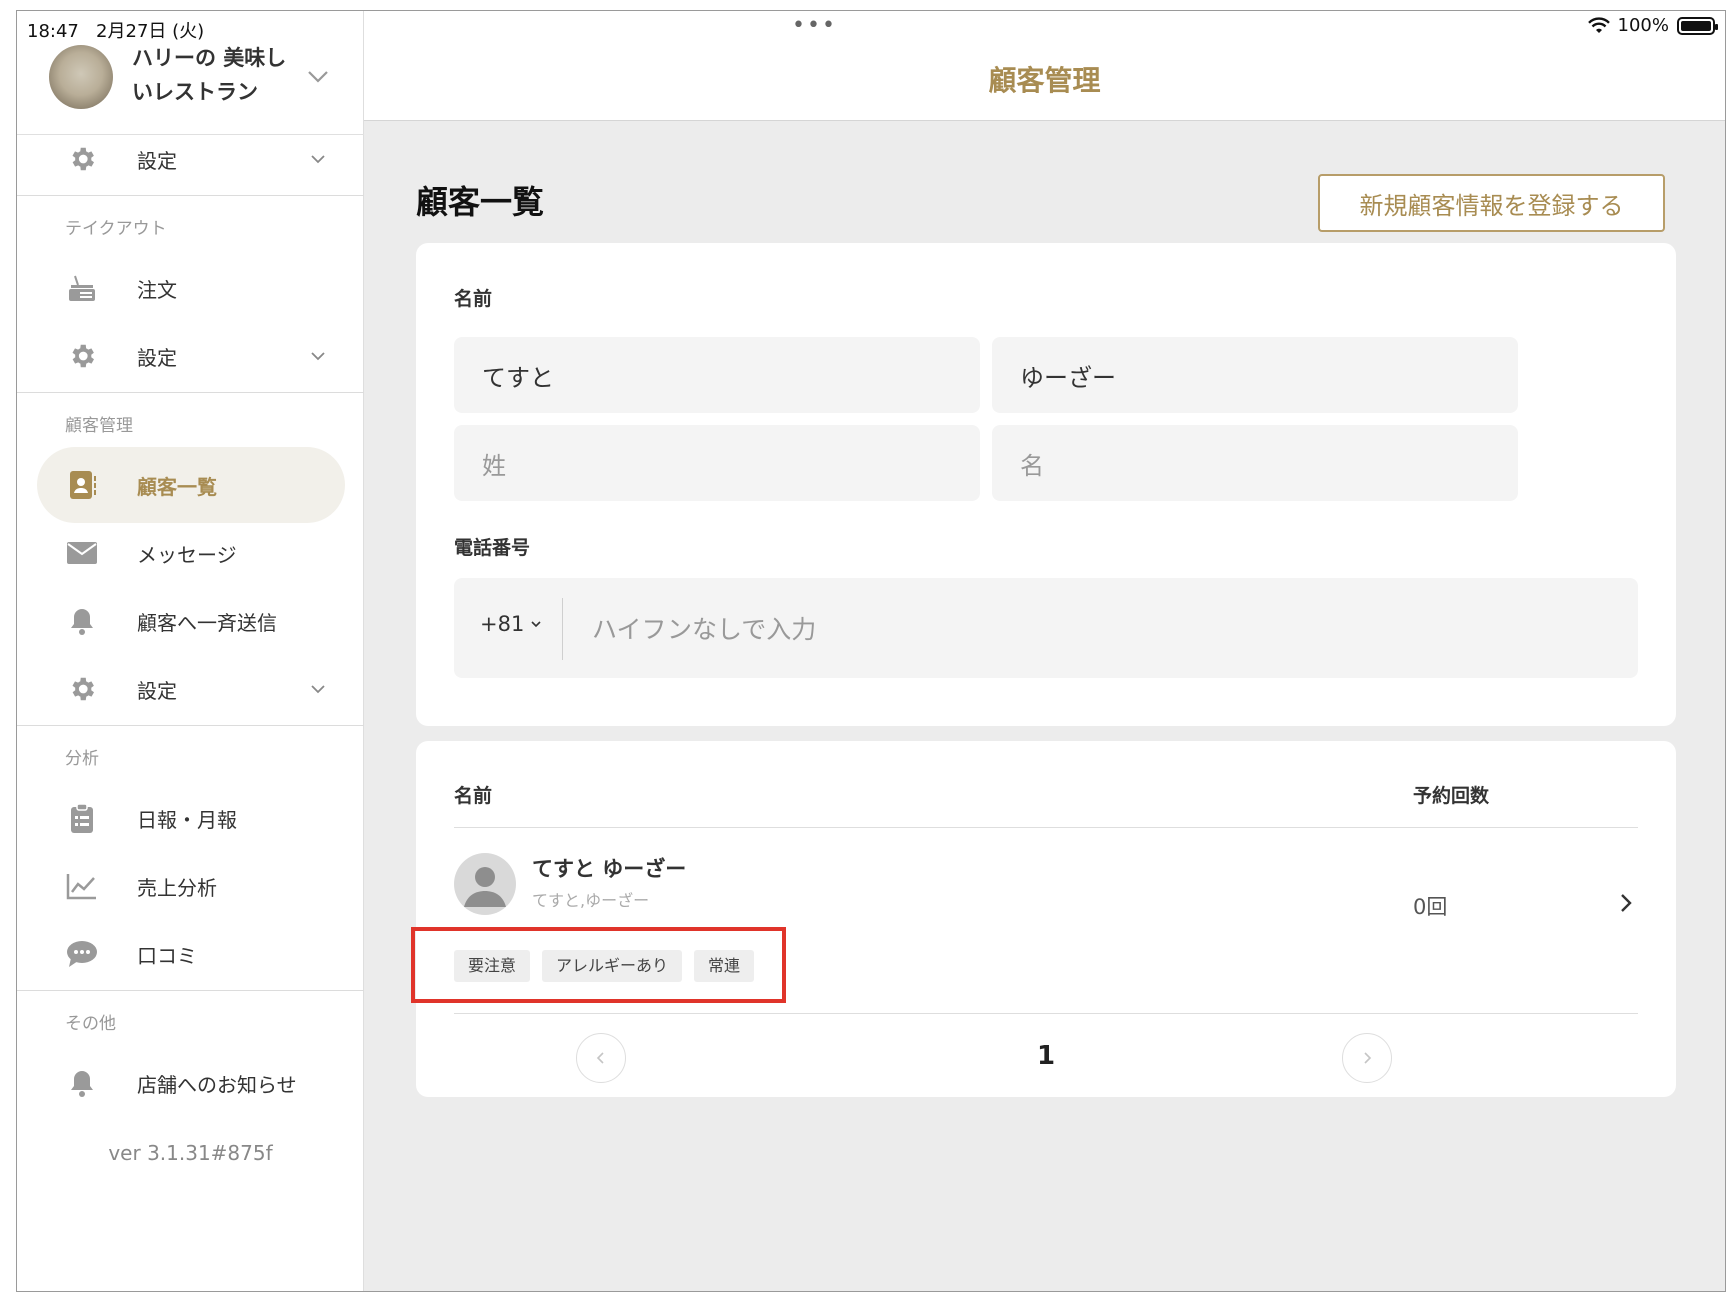 Image resolution: width=1736 pixels, height=1300 pixels. I want to click on current-page: 1, so click(1046, 1056).